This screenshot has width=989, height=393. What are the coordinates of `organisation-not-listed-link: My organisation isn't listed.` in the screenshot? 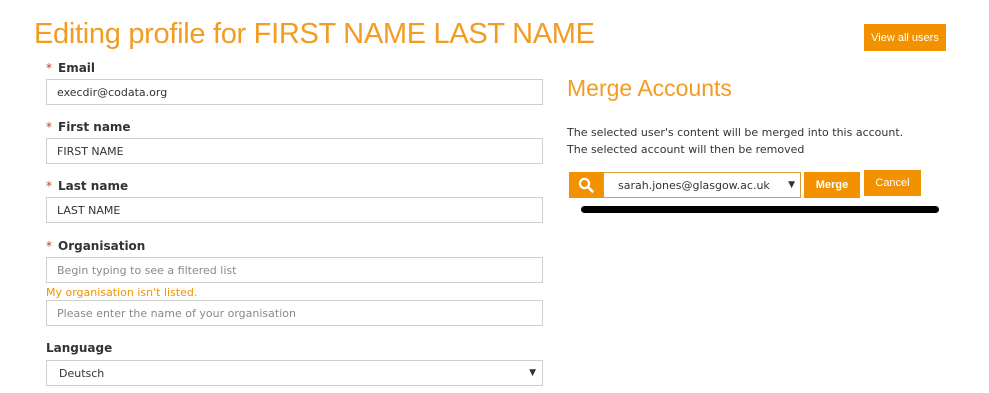 It's located at (121, 292).